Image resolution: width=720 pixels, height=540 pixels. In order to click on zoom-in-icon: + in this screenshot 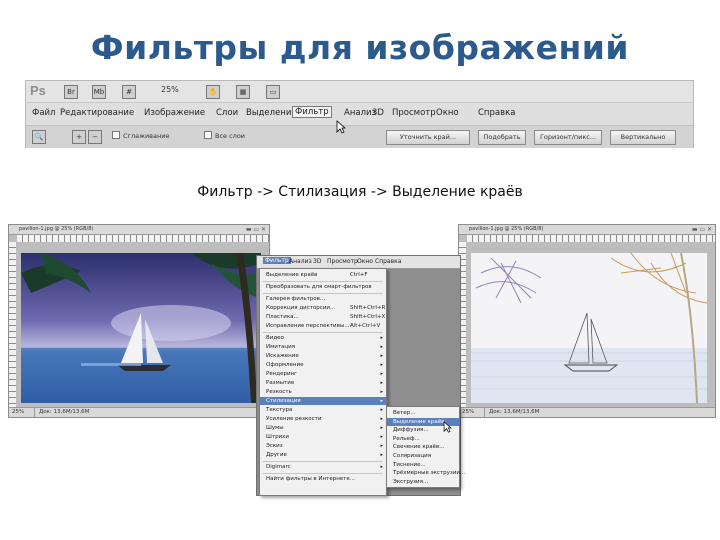, I will do `click(79, 137)`.